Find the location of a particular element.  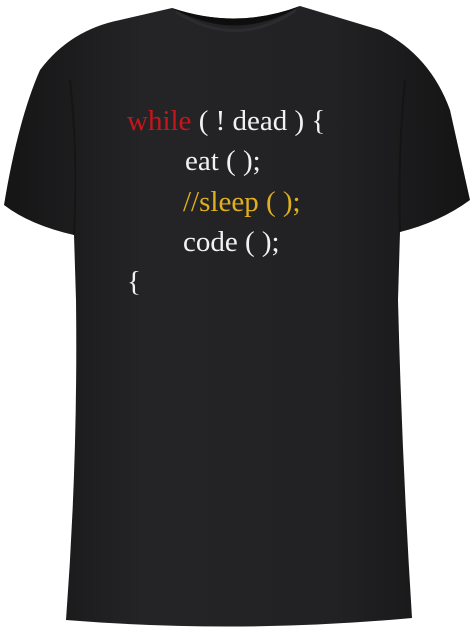

print-line-3-comment: //sleep ( ); is located at coordinates (242, 202).